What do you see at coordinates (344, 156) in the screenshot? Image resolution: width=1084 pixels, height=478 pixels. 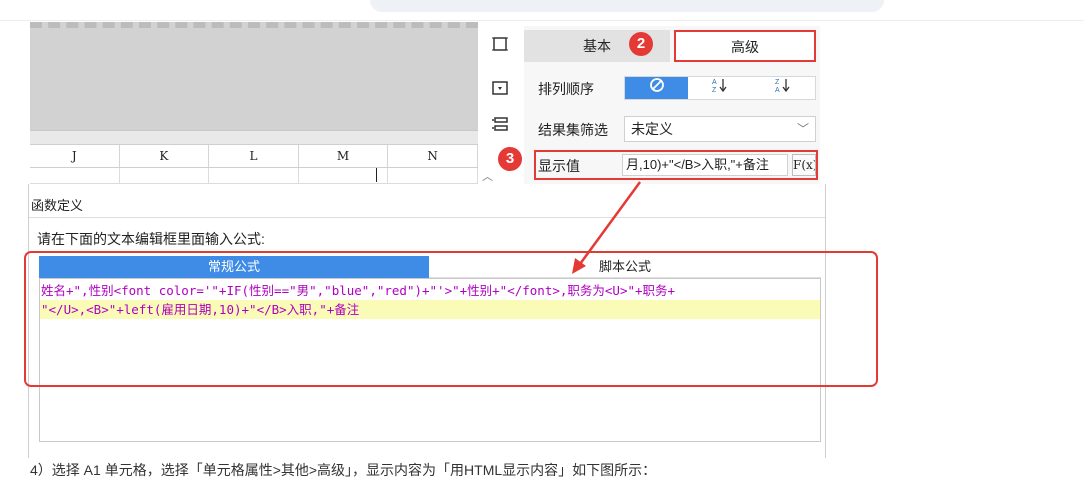 I see `column-header-m: M` at bounding box center [344, 156].